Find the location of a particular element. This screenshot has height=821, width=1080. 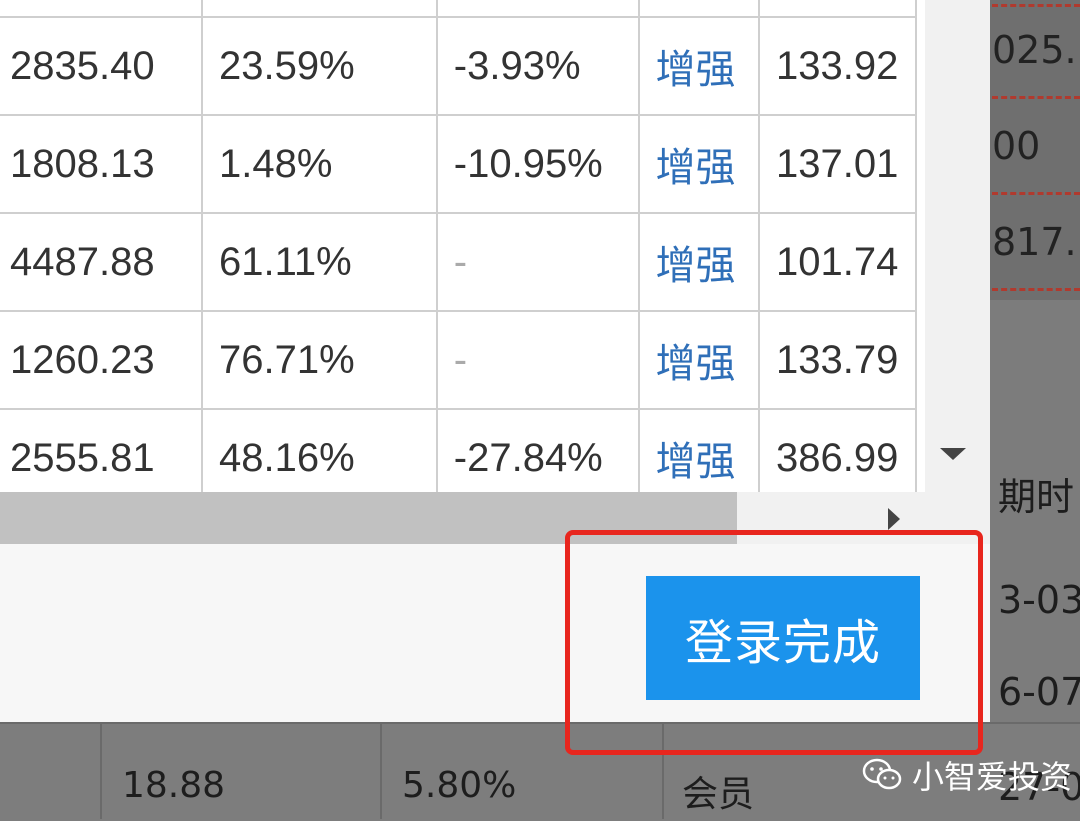

background-cell: 5.80% is located at coordinates (459, 785).